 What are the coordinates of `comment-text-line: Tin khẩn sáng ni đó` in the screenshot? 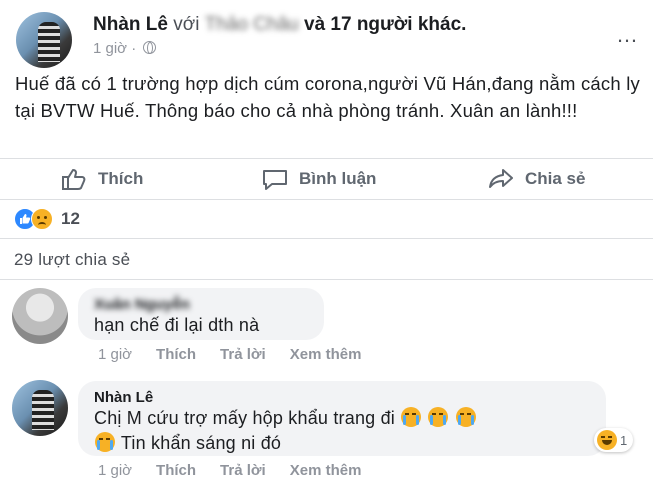 It's located at (342, 443).